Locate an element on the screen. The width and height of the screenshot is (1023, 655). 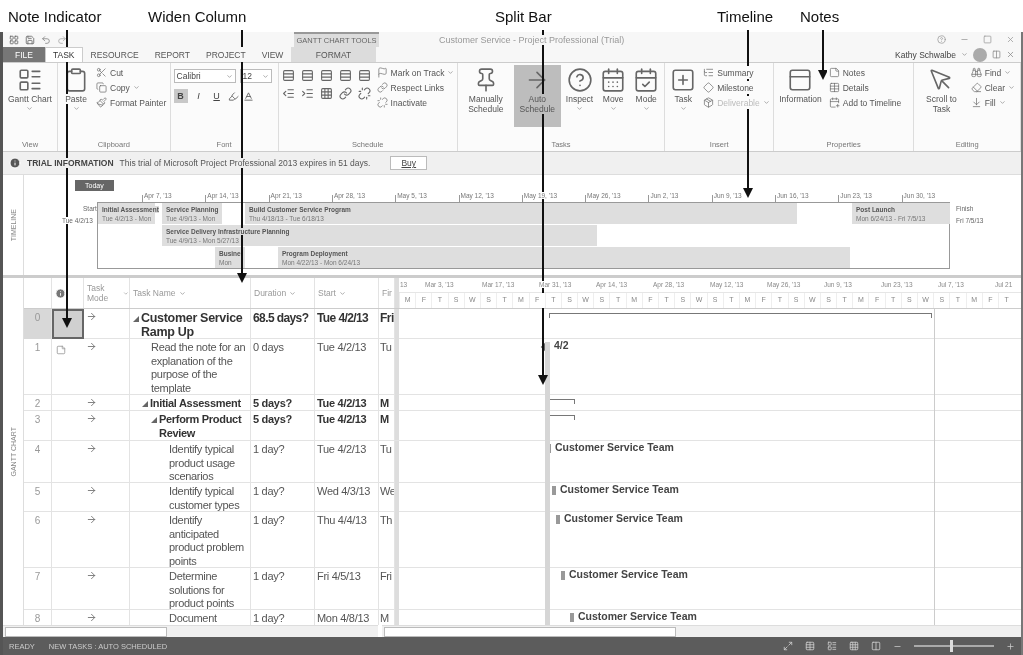
panel-icon is located at coordinates (800, 80).